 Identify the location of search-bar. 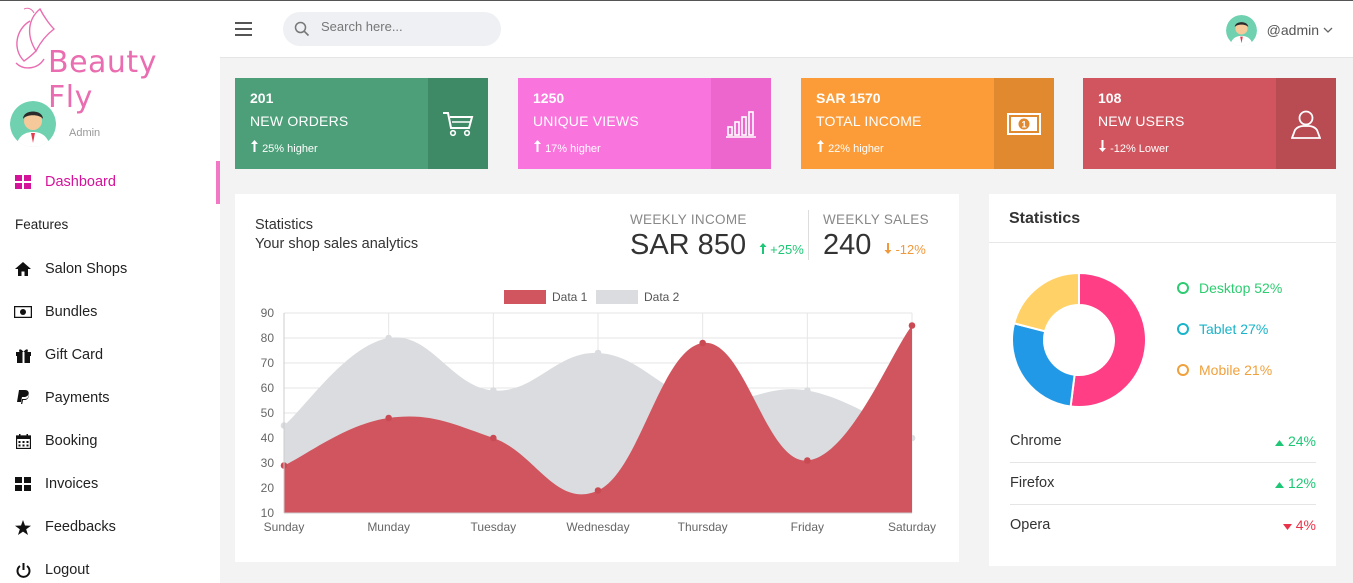
(392, 29).